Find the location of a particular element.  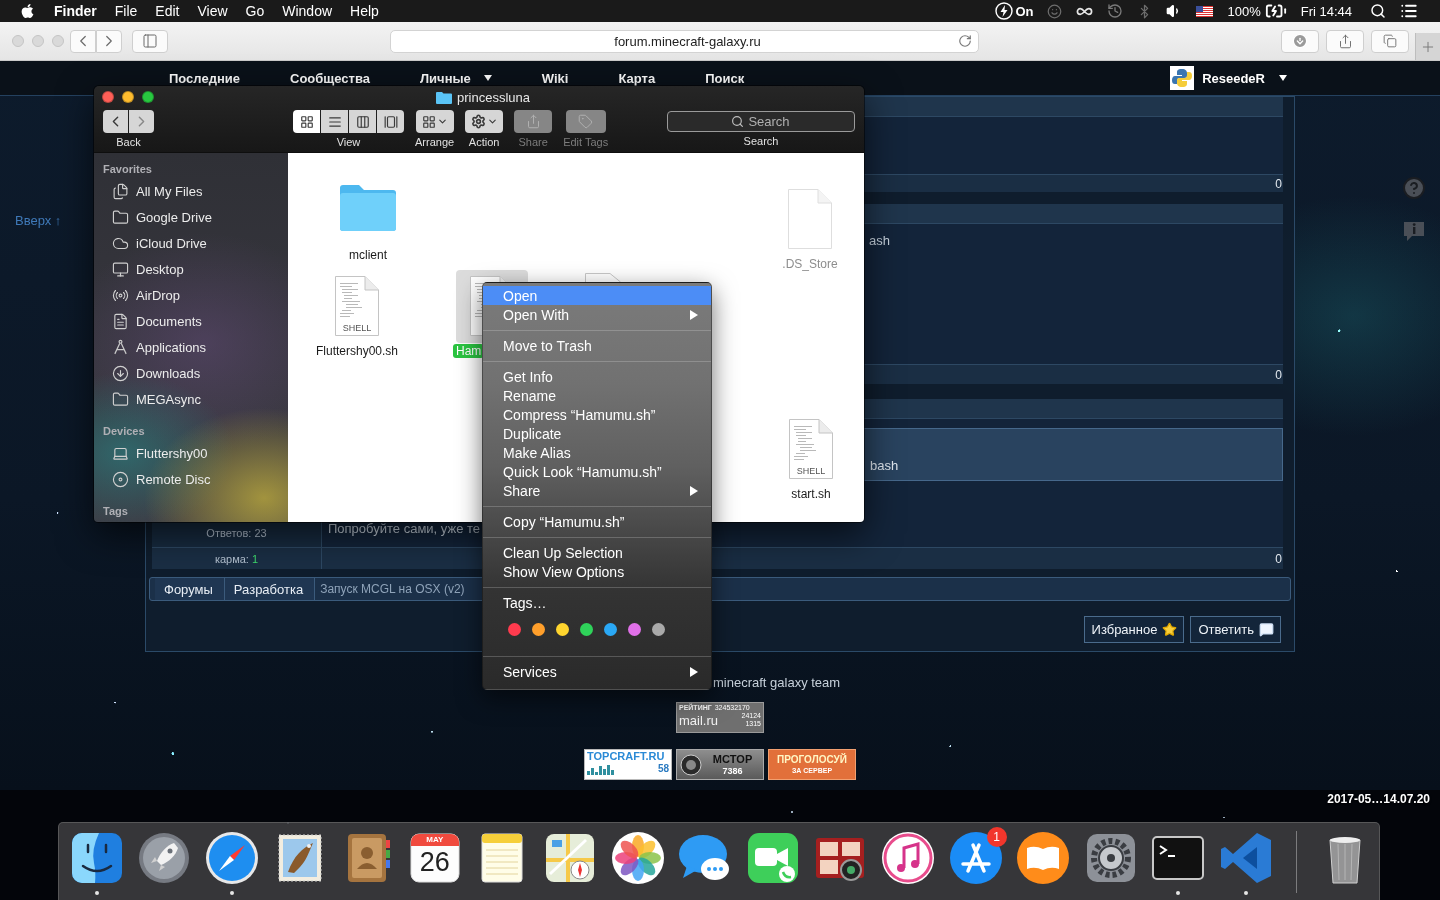

counter-value: 7386 is located at coordinates (732, 771).